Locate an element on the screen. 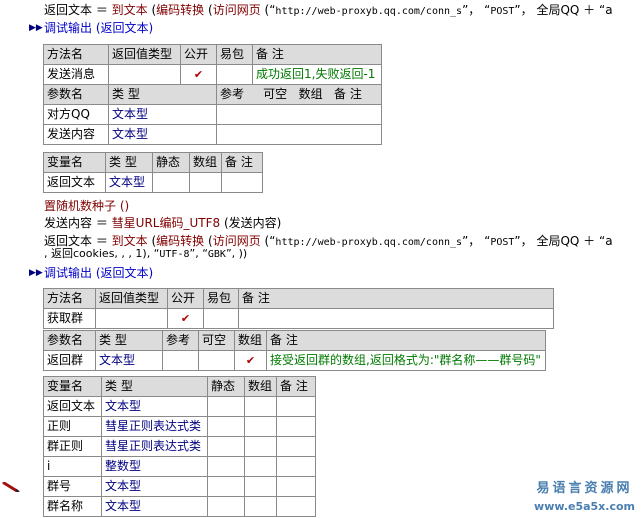  var-name-cell: 群正则 is located at coordinates (72, 446).